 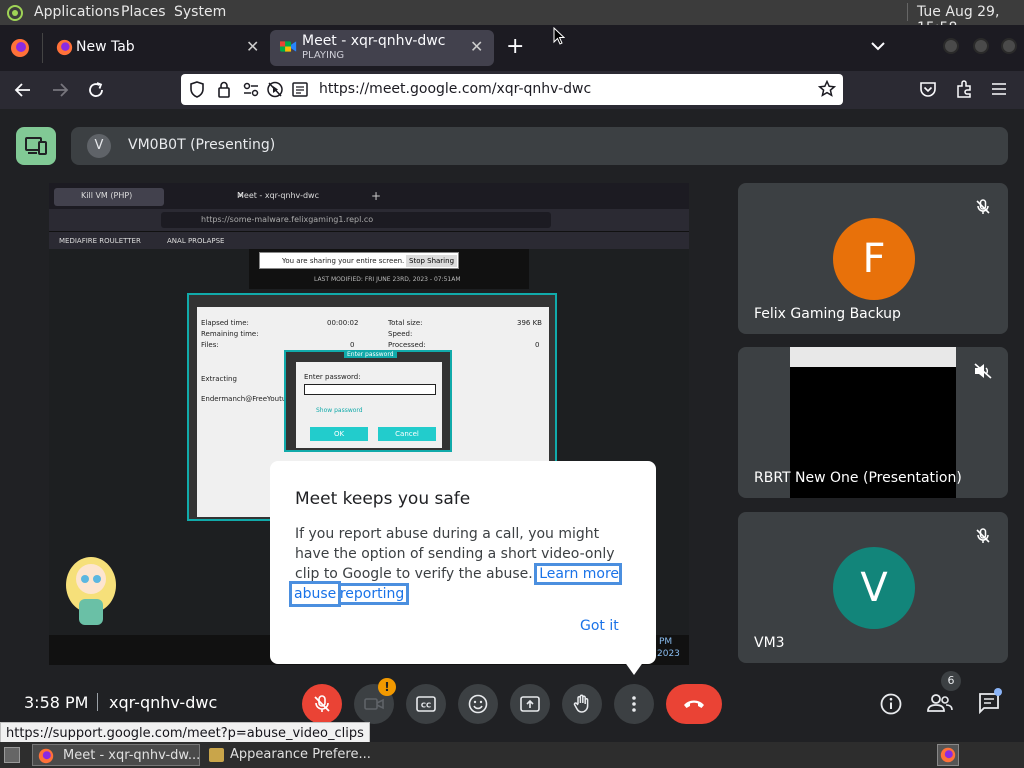 What do you see at coordinates (60, 90) in the screenshot?
I see `forward-arrow-icon` at bounding box center [60, 90].